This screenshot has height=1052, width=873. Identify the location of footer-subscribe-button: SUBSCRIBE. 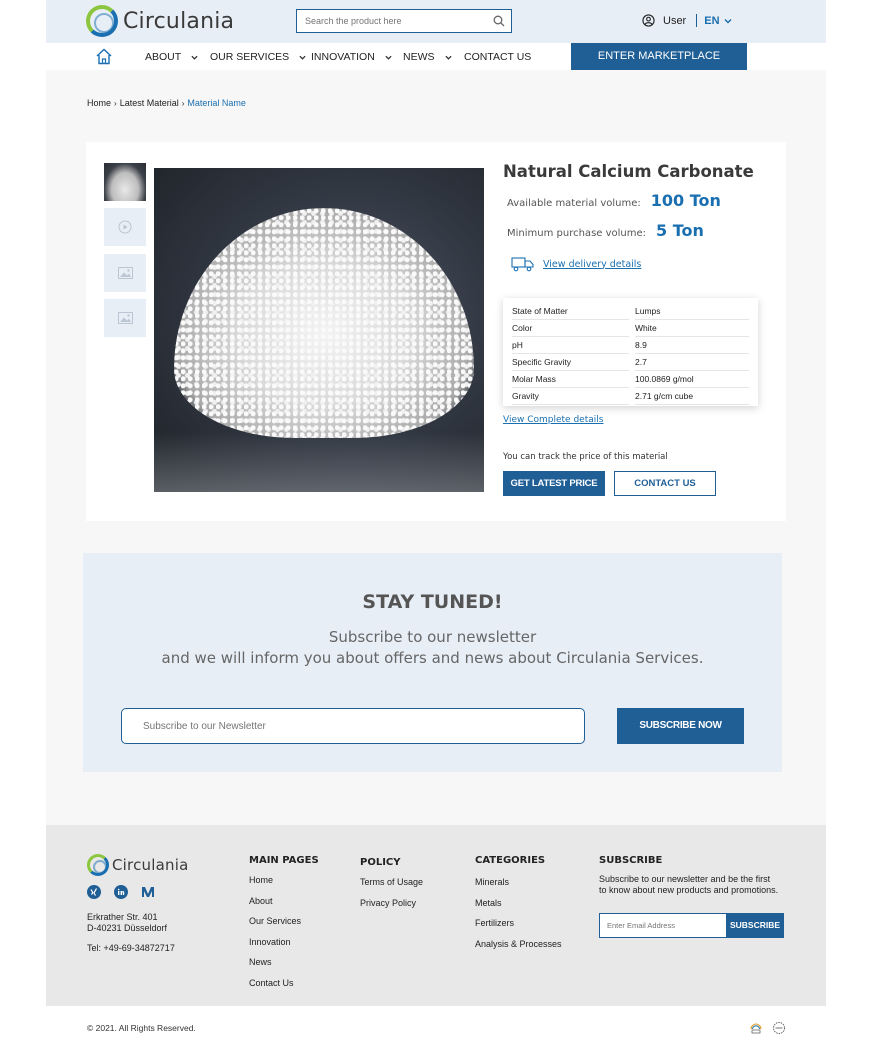
(755, 925).